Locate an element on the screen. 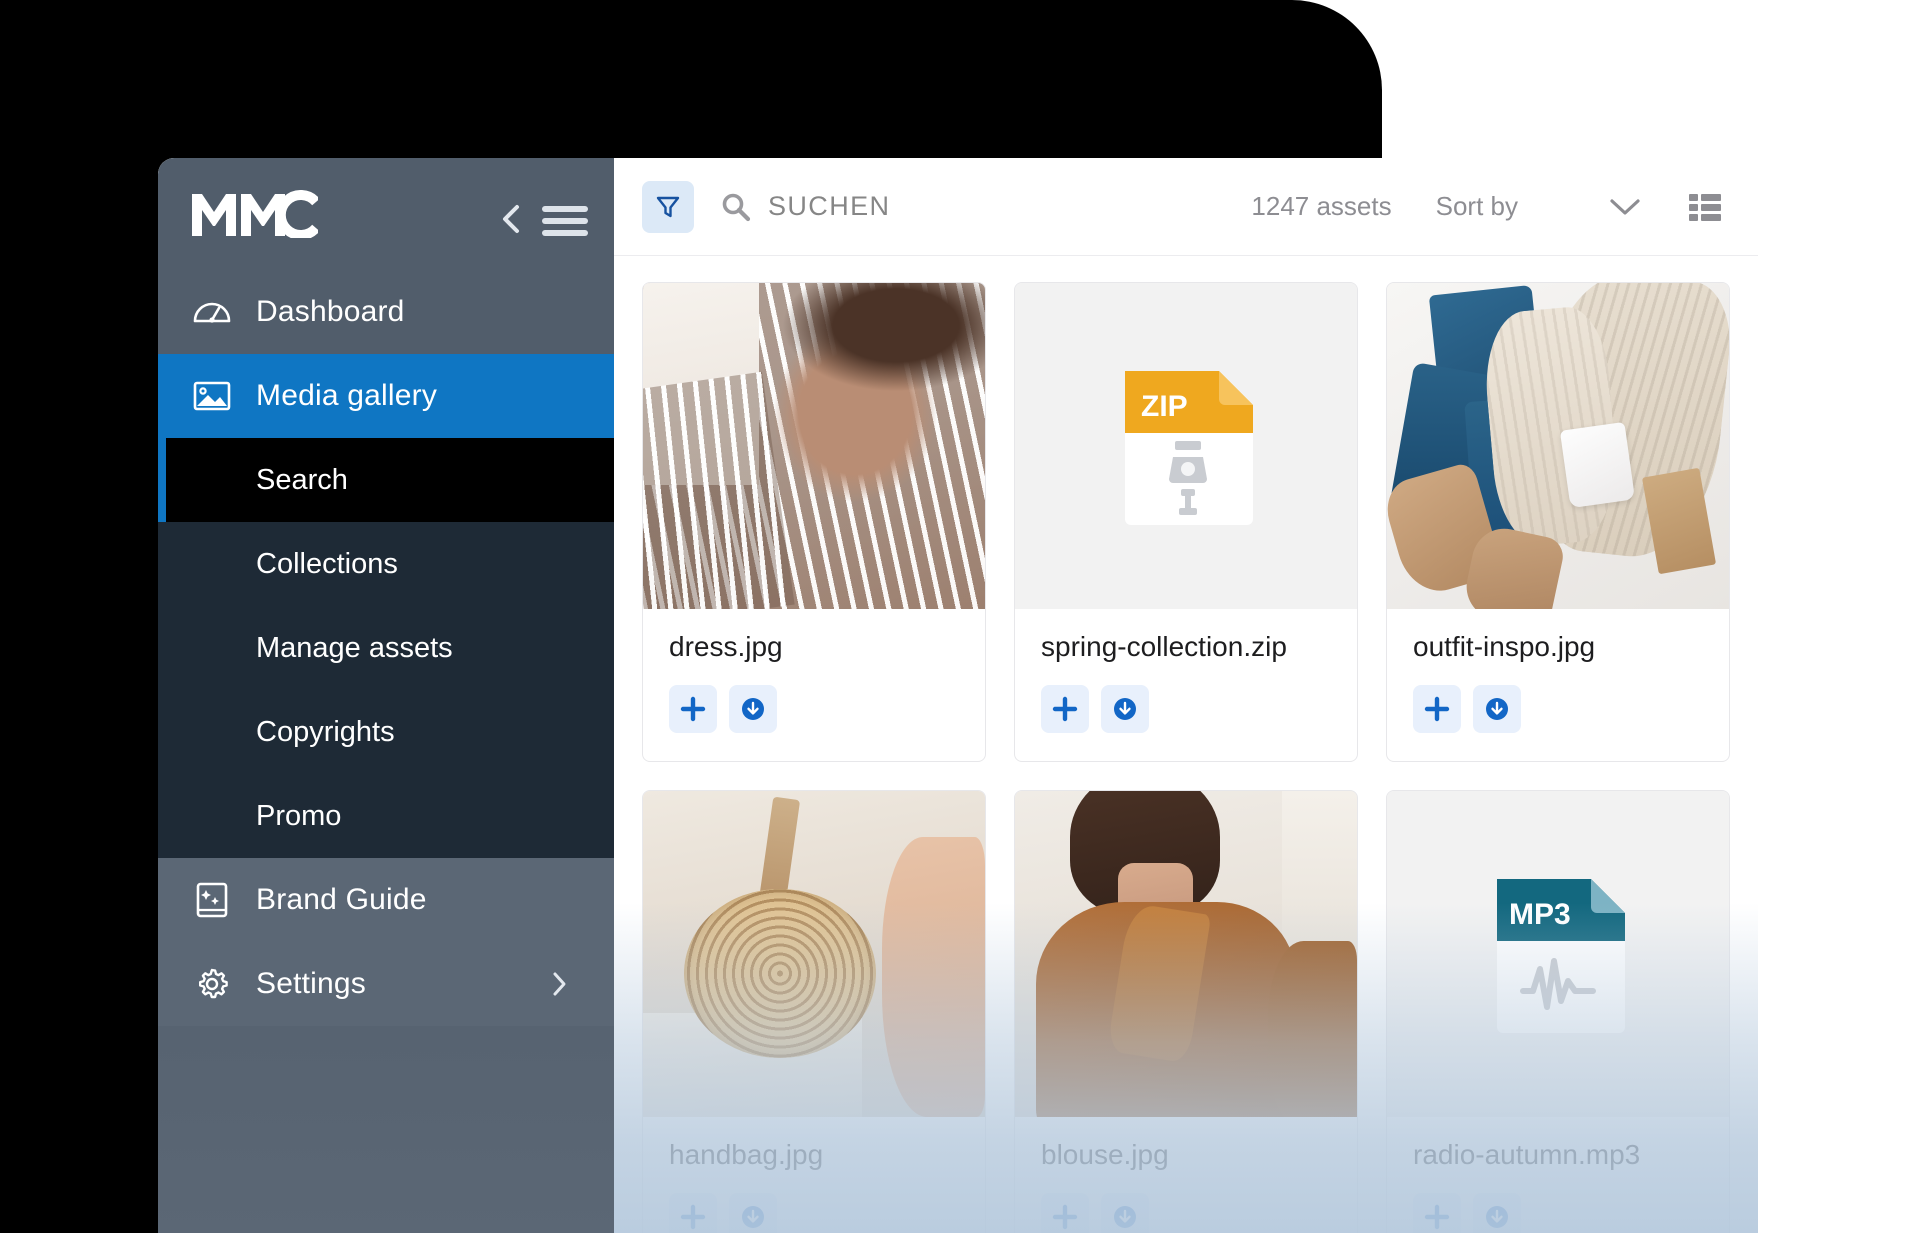  sort-by-label: Sort by is located at coordinates (1477, 206).